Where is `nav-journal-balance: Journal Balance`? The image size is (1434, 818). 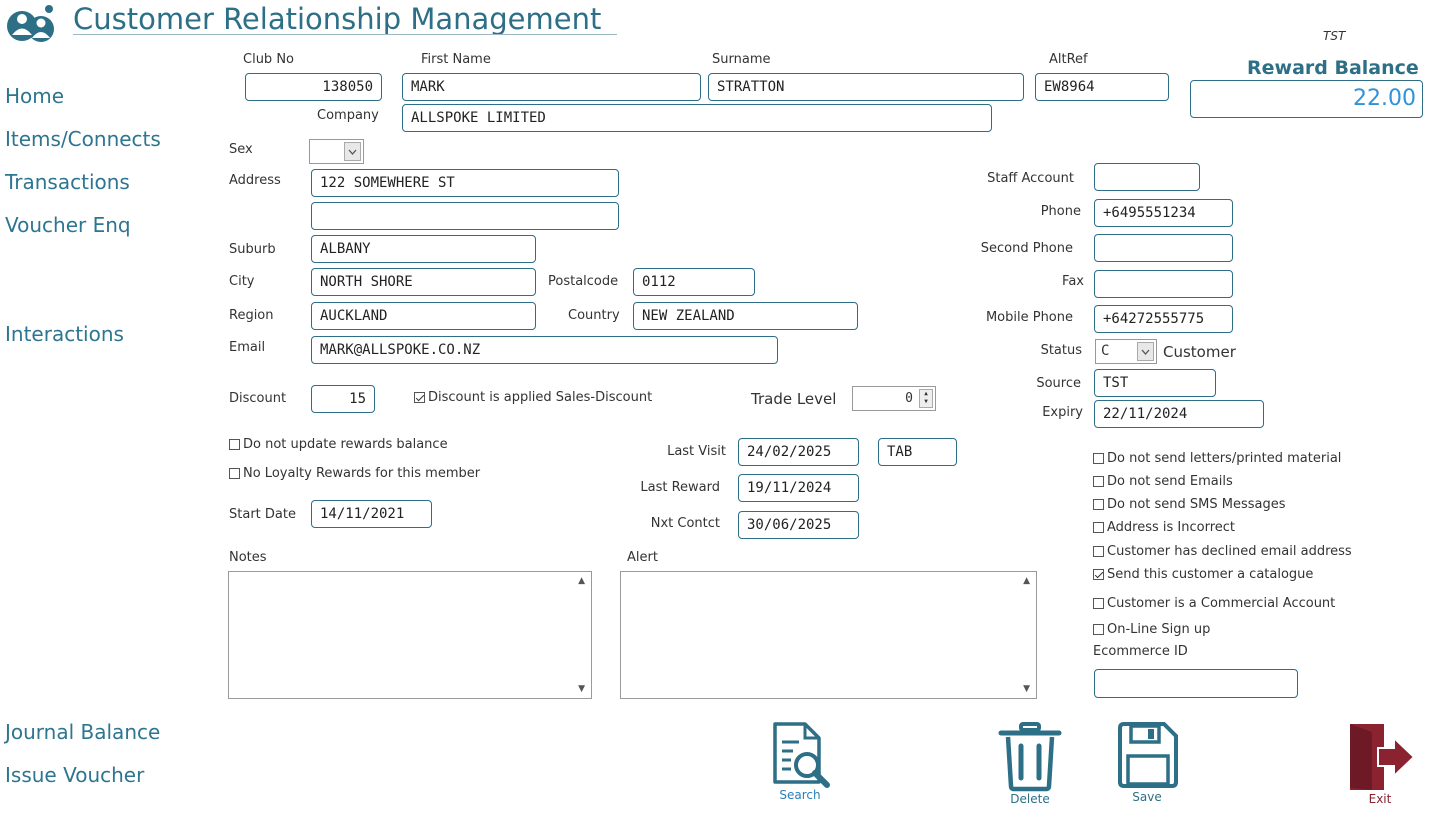
nav-journal-balance: Journal Balance is located at coordinates (82, 732).